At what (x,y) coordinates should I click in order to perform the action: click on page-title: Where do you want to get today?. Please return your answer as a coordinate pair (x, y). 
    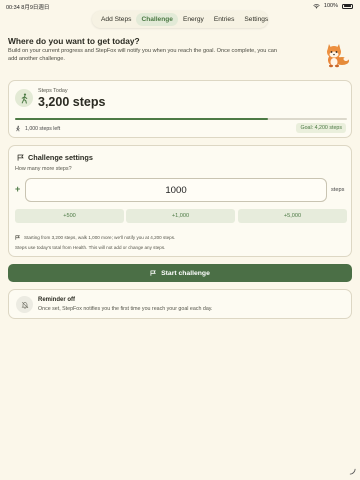
    Looking at the image, I should click on (74, 41).